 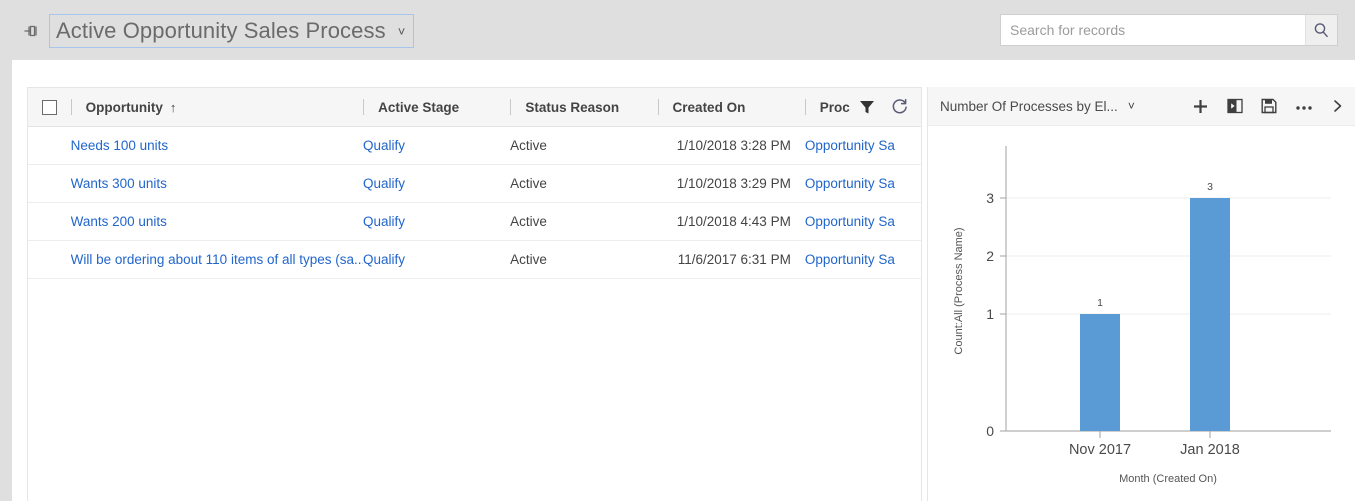 What do you see at coordinates (959, 290) in the screenshot?
I see `y-axis-label: Count:All (Process Name)` at bounding box center [959, 290].